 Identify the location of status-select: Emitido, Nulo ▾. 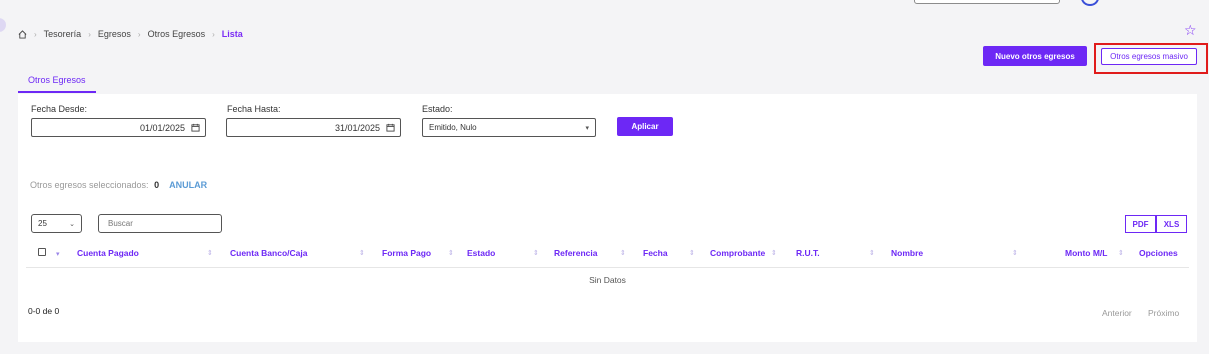
(509, 127).